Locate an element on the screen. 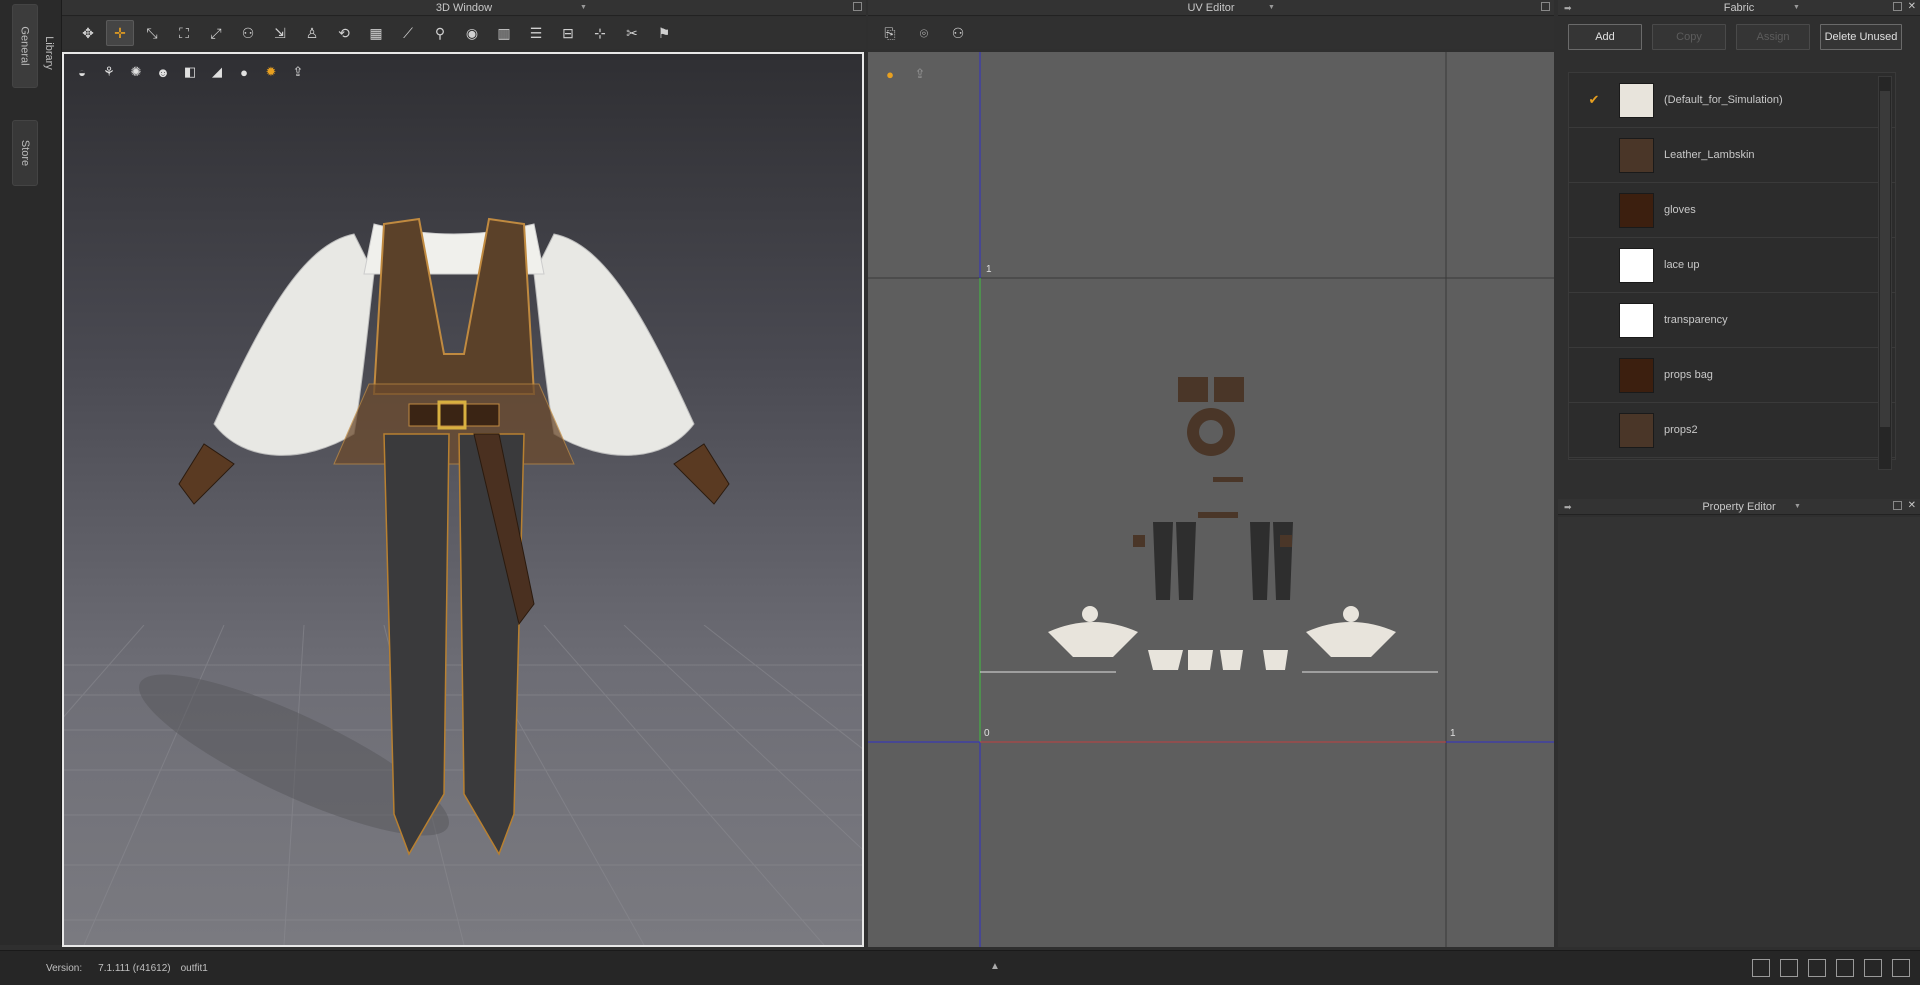 The image size is (1920, 985). fabric-scrollbar is located at coordinates (1885, 273).